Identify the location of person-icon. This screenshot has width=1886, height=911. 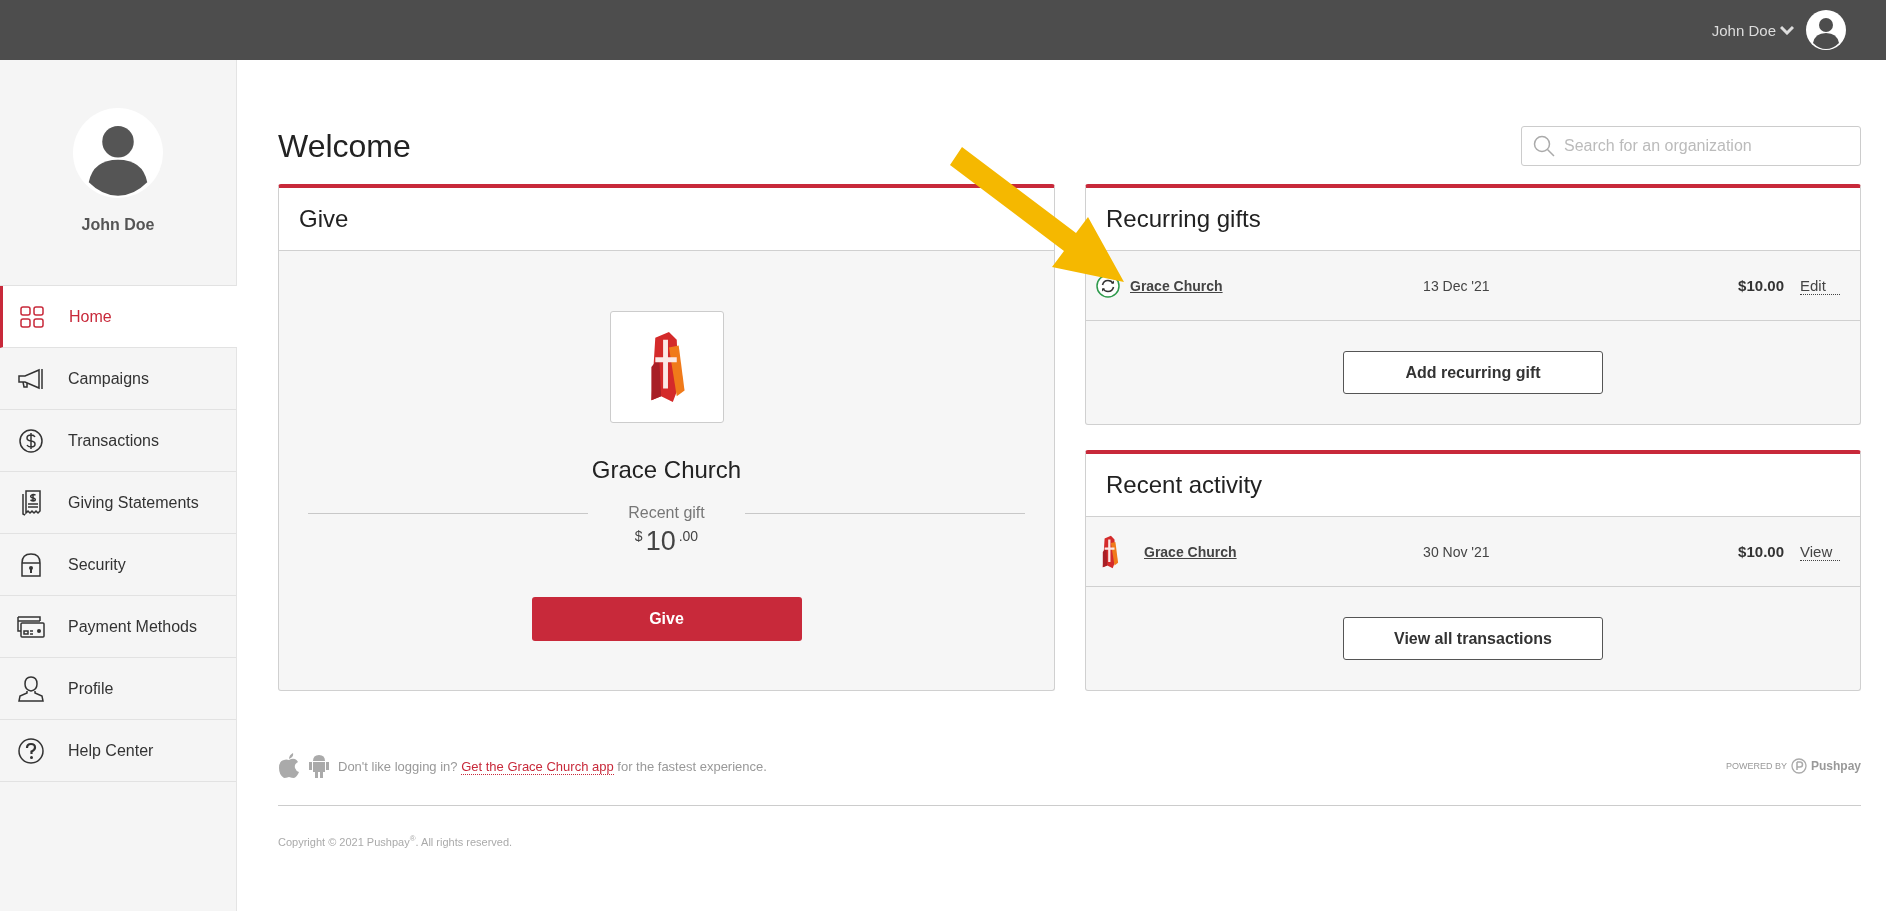
(31, 688).